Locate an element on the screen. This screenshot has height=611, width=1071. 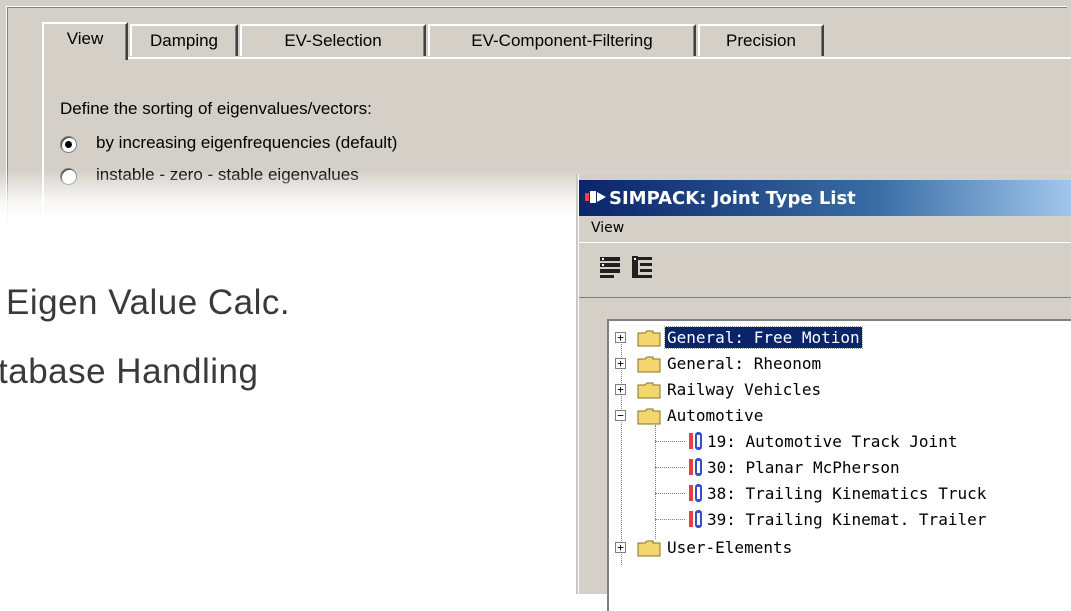
title-bar: SIMPACK: Joint Type List is located at coordinates (825, 198).